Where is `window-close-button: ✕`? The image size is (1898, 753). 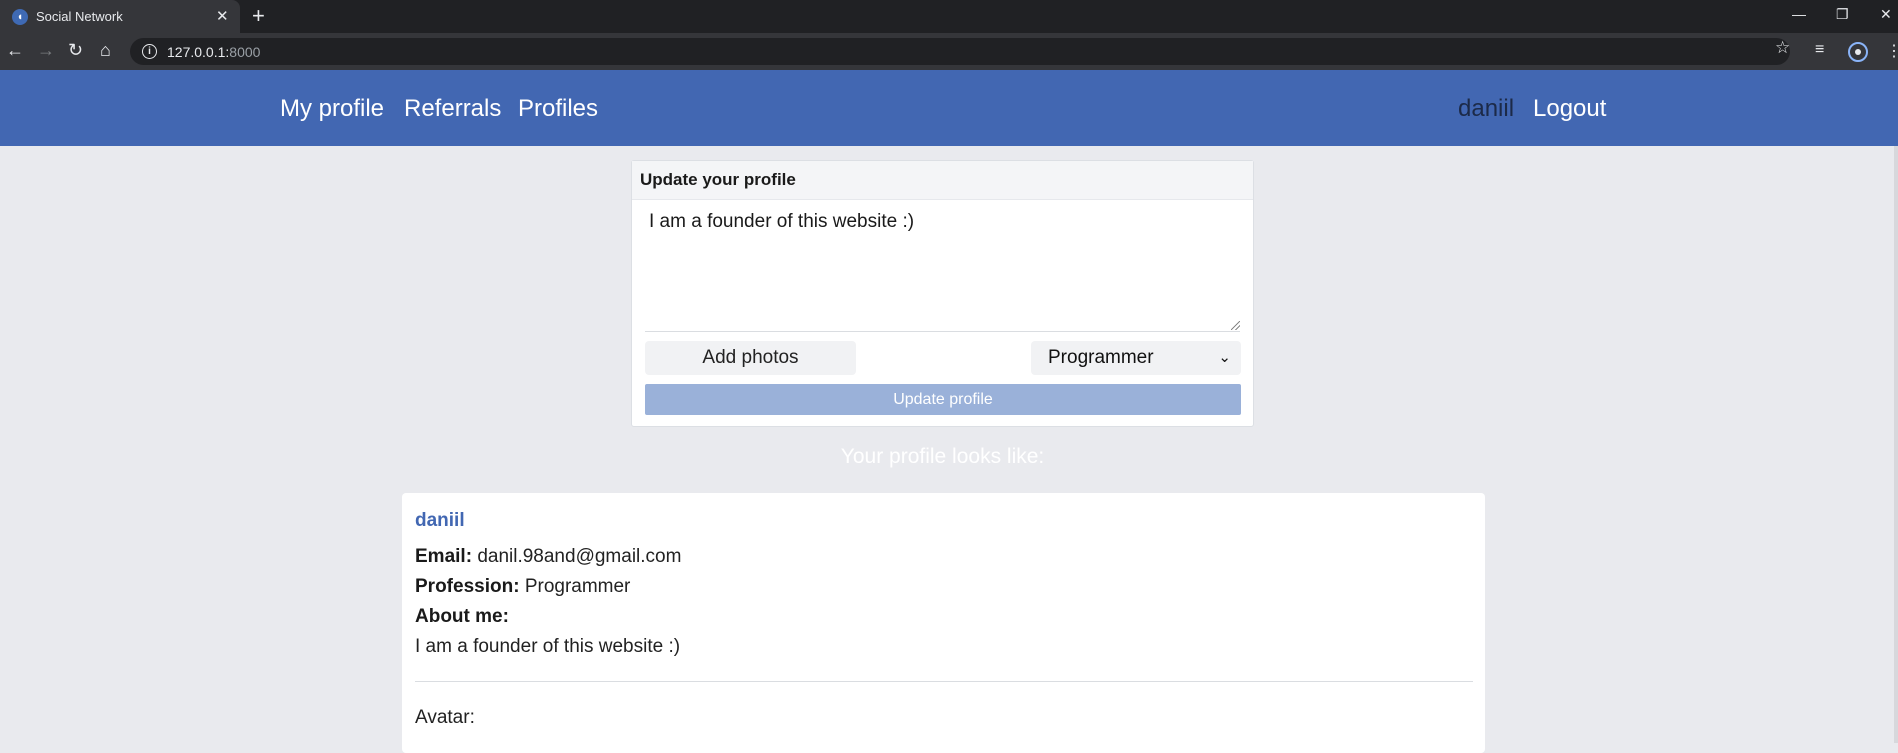 window-close-button: ✕ is located at coordinates (1886, 14).